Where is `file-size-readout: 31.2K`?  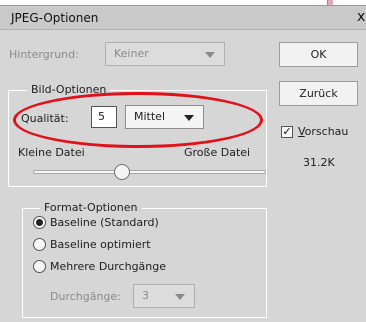 file-size-readout: 31.2K is located at coordinates (319, 162).